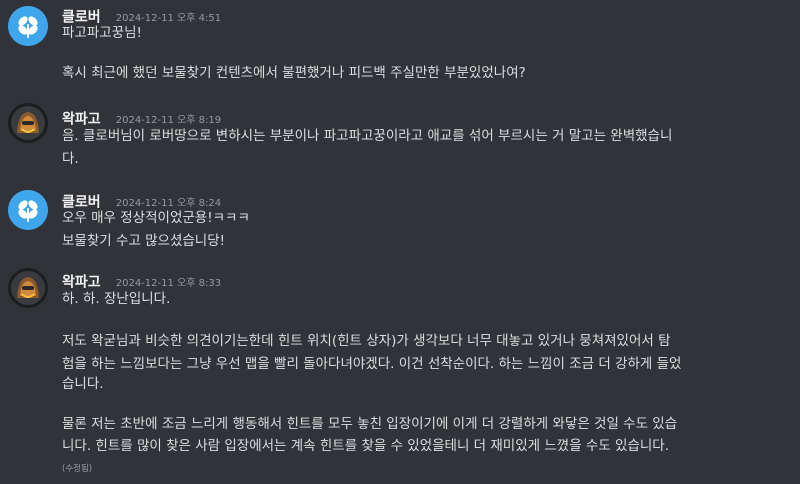 This screenshot has width=800, height=484. I want to click on message-text: 습니다., so click(83, 384).